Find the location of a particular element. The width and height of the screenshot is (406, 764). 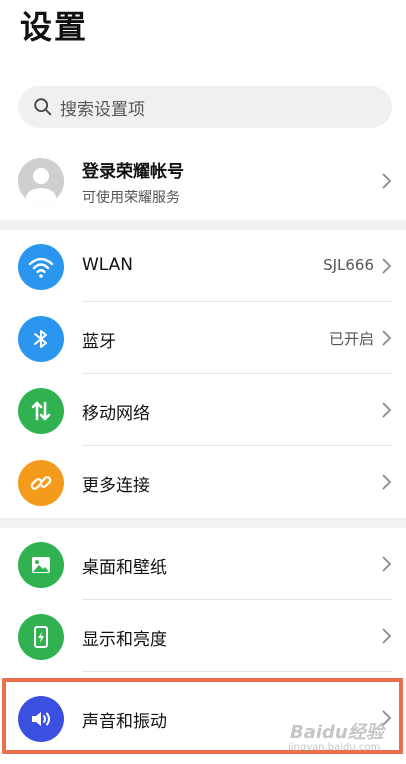

wlan-value: SJL666 is located at coordinates (348, 265).